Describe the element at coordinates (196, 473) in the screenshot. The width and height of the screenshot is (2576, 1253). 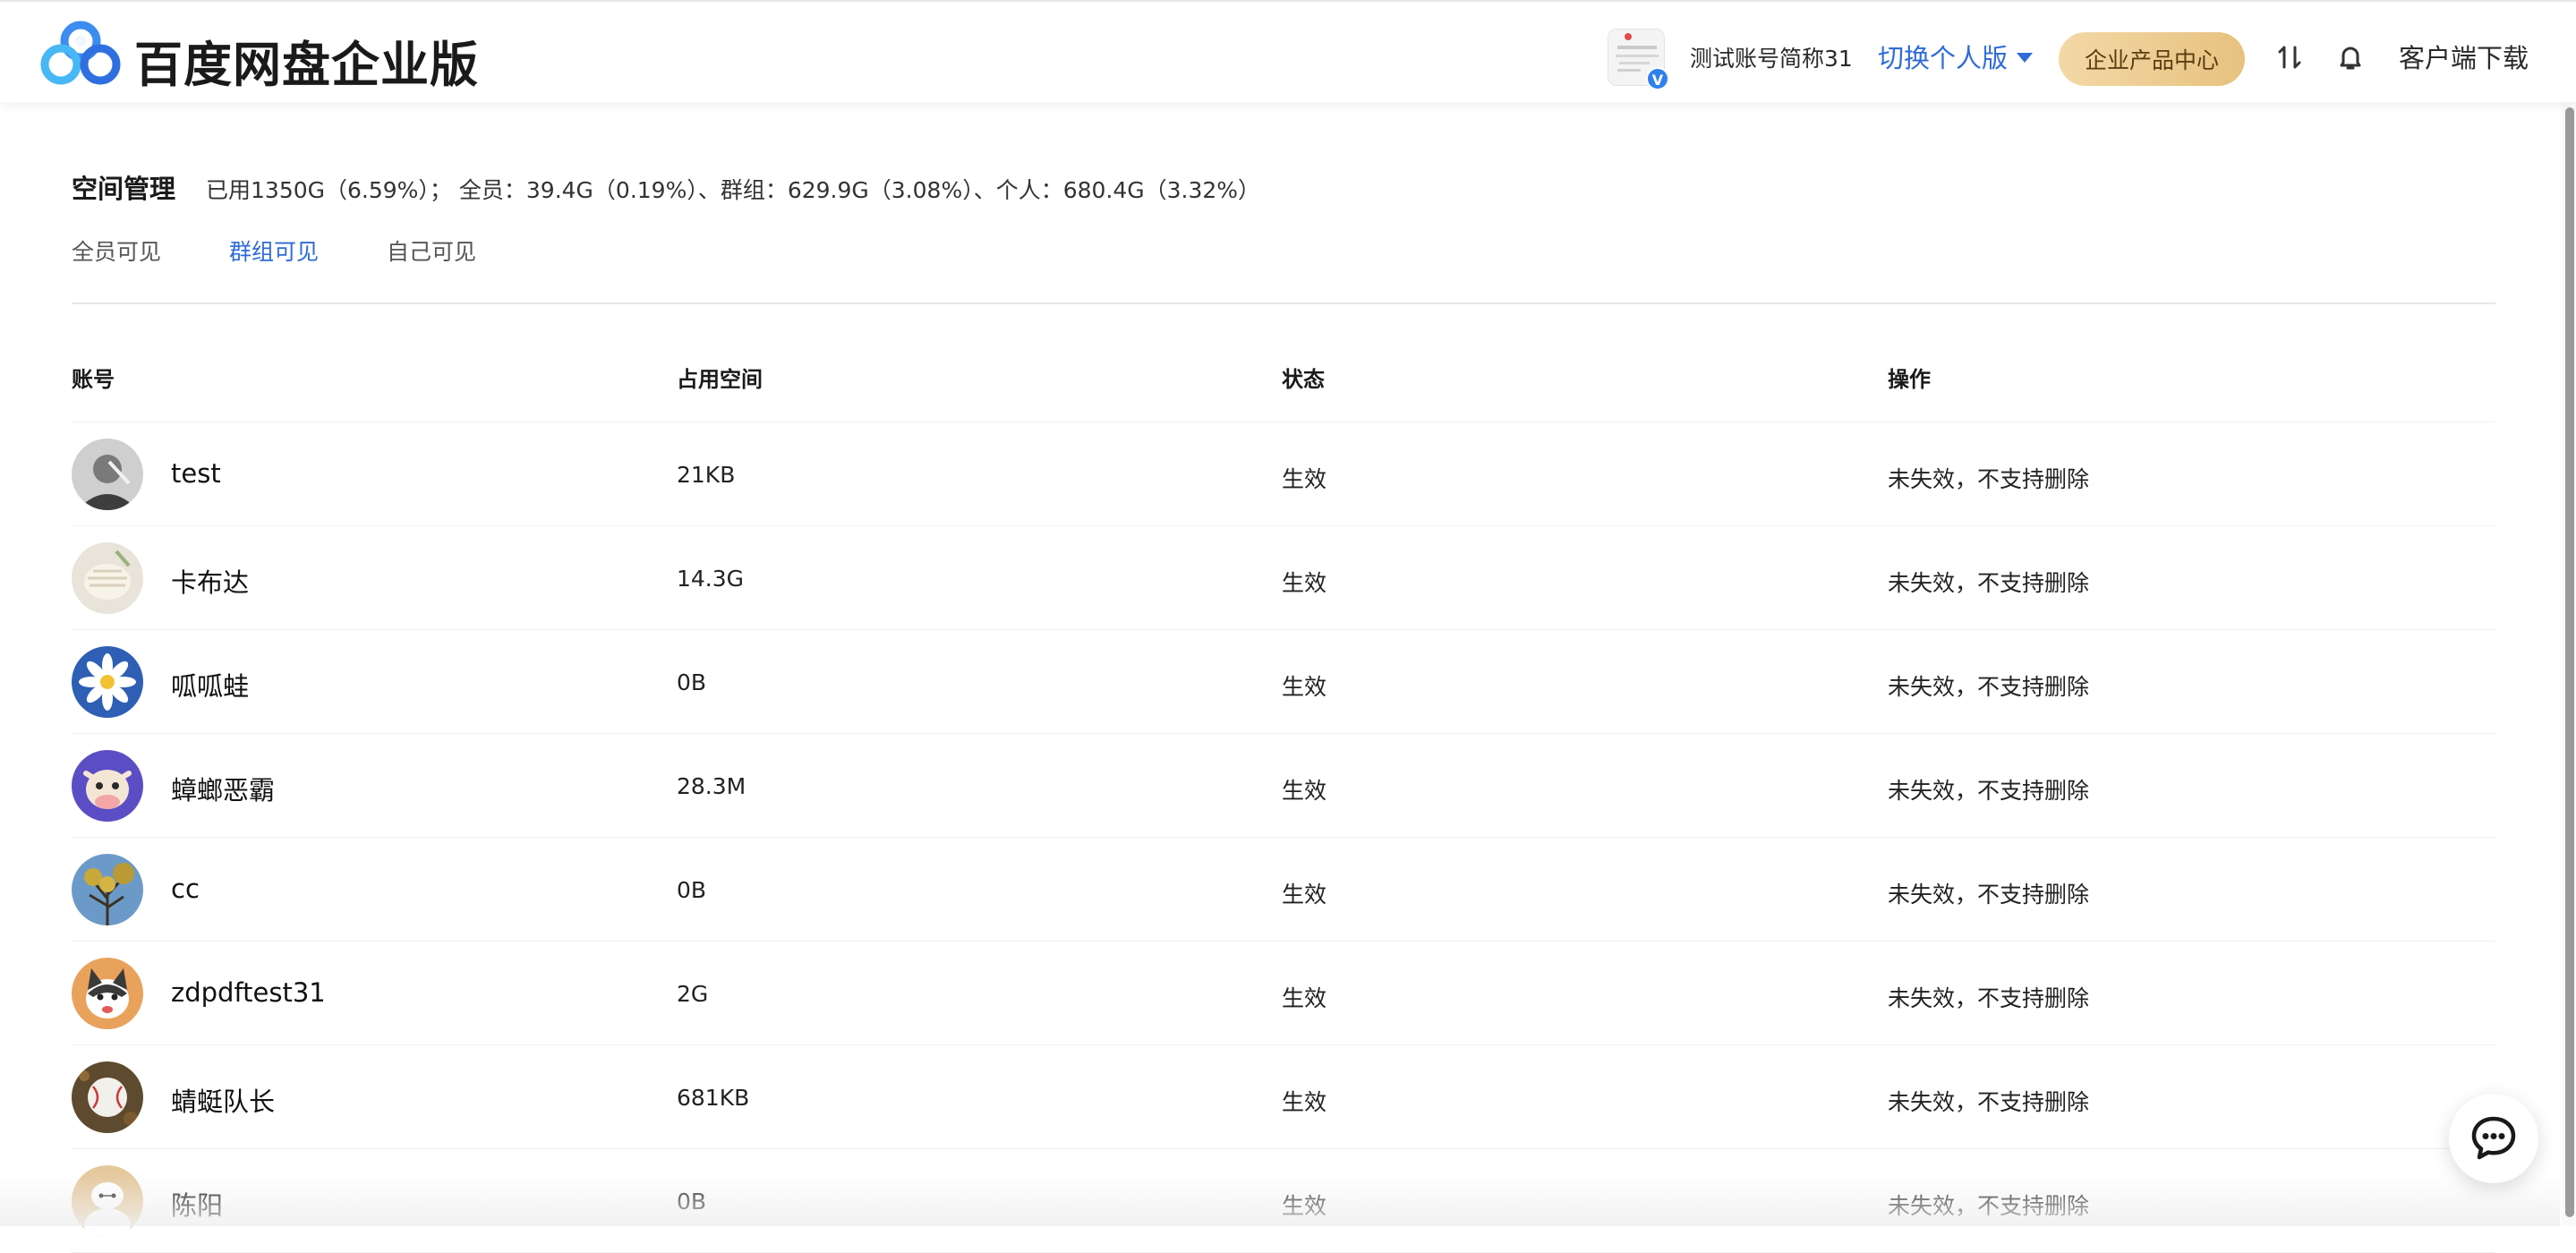
I see `account-name-cell: test` at that location.